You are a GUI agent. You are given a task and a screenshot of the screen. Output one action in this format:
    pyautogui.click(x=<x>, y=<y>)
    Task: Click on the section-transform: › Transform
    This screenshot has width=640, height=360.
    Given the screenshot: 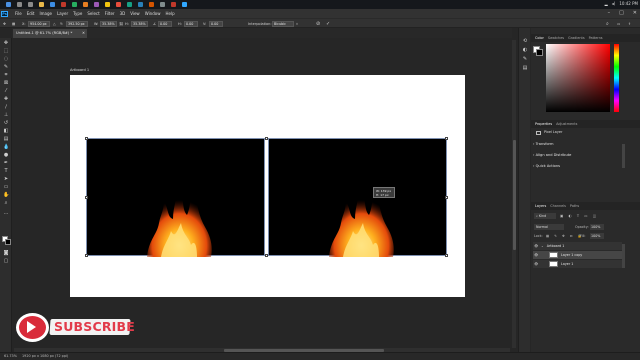 What is the action you would take?
    pyautogui.click(x=580, y=144)
    